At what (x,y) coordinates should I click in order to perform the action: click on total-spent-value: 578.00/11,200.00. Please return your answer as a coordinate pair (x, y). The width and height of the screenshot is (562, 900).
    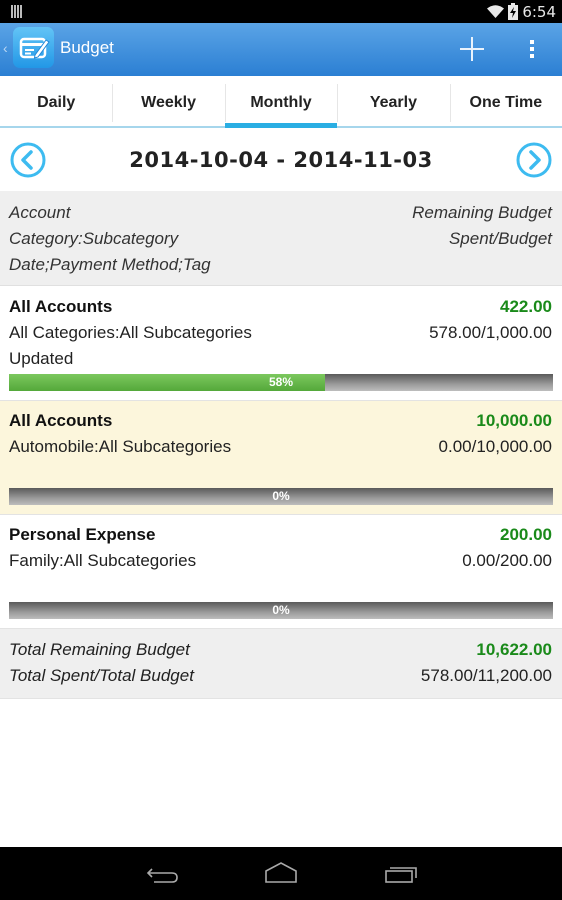
    Looking at the image, I should click on (486, 675).